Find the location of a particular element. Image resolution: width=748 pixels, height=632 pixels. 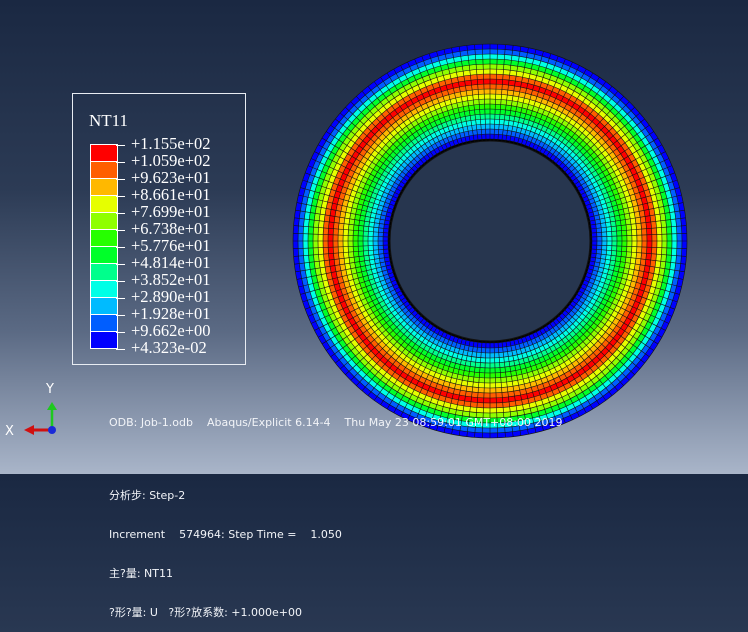

increment-info: Increment 574964: Step Time = 1.050 is located at coordinates (225, 534).